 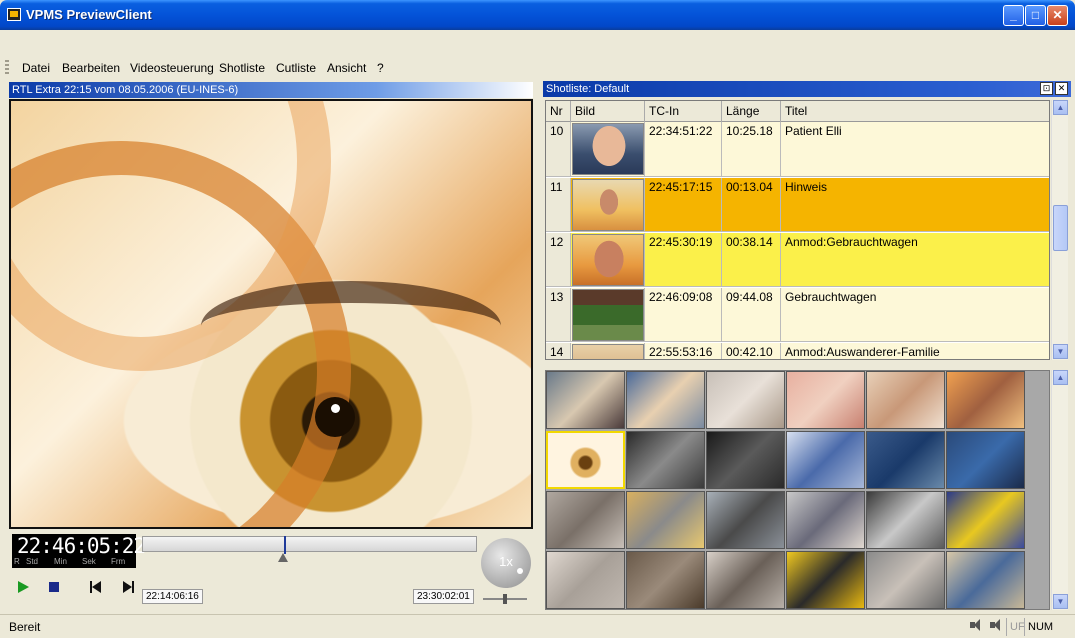 I want to click on toolbar-grip-icon, so click(x=7, y=68).